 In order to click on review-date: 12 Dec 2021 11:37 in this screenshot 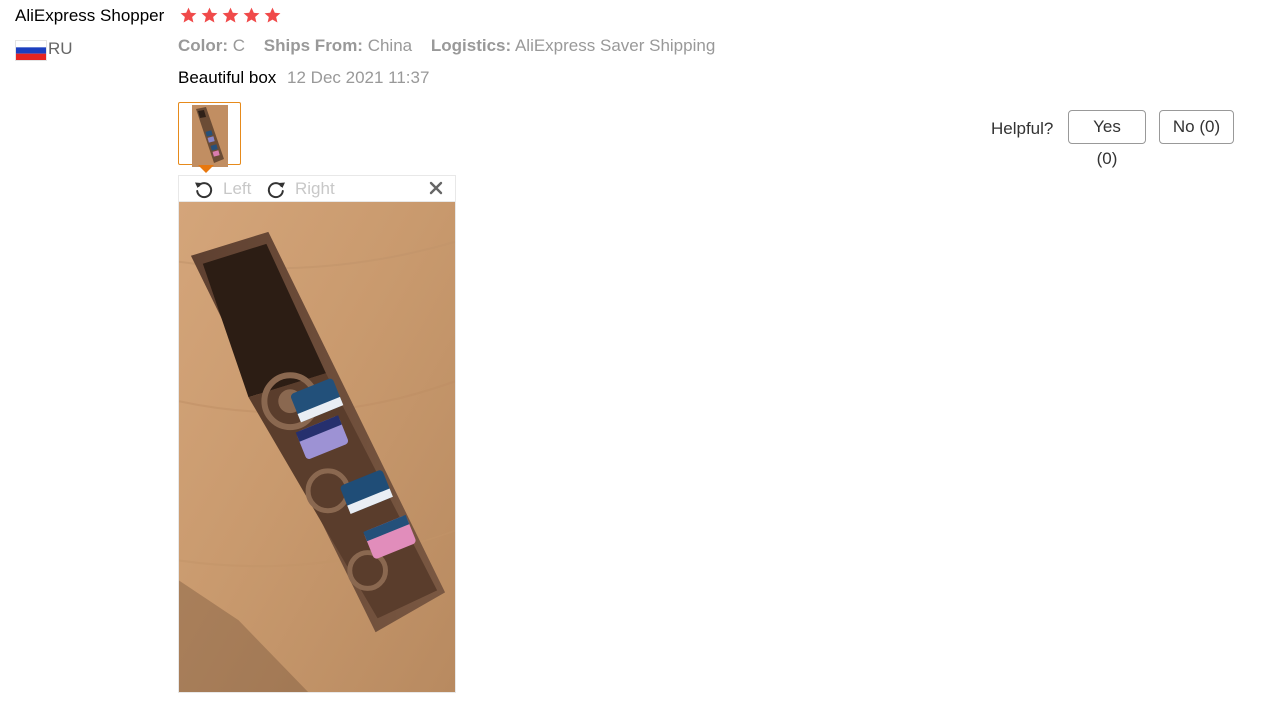, I will do `click(358, 77)`.